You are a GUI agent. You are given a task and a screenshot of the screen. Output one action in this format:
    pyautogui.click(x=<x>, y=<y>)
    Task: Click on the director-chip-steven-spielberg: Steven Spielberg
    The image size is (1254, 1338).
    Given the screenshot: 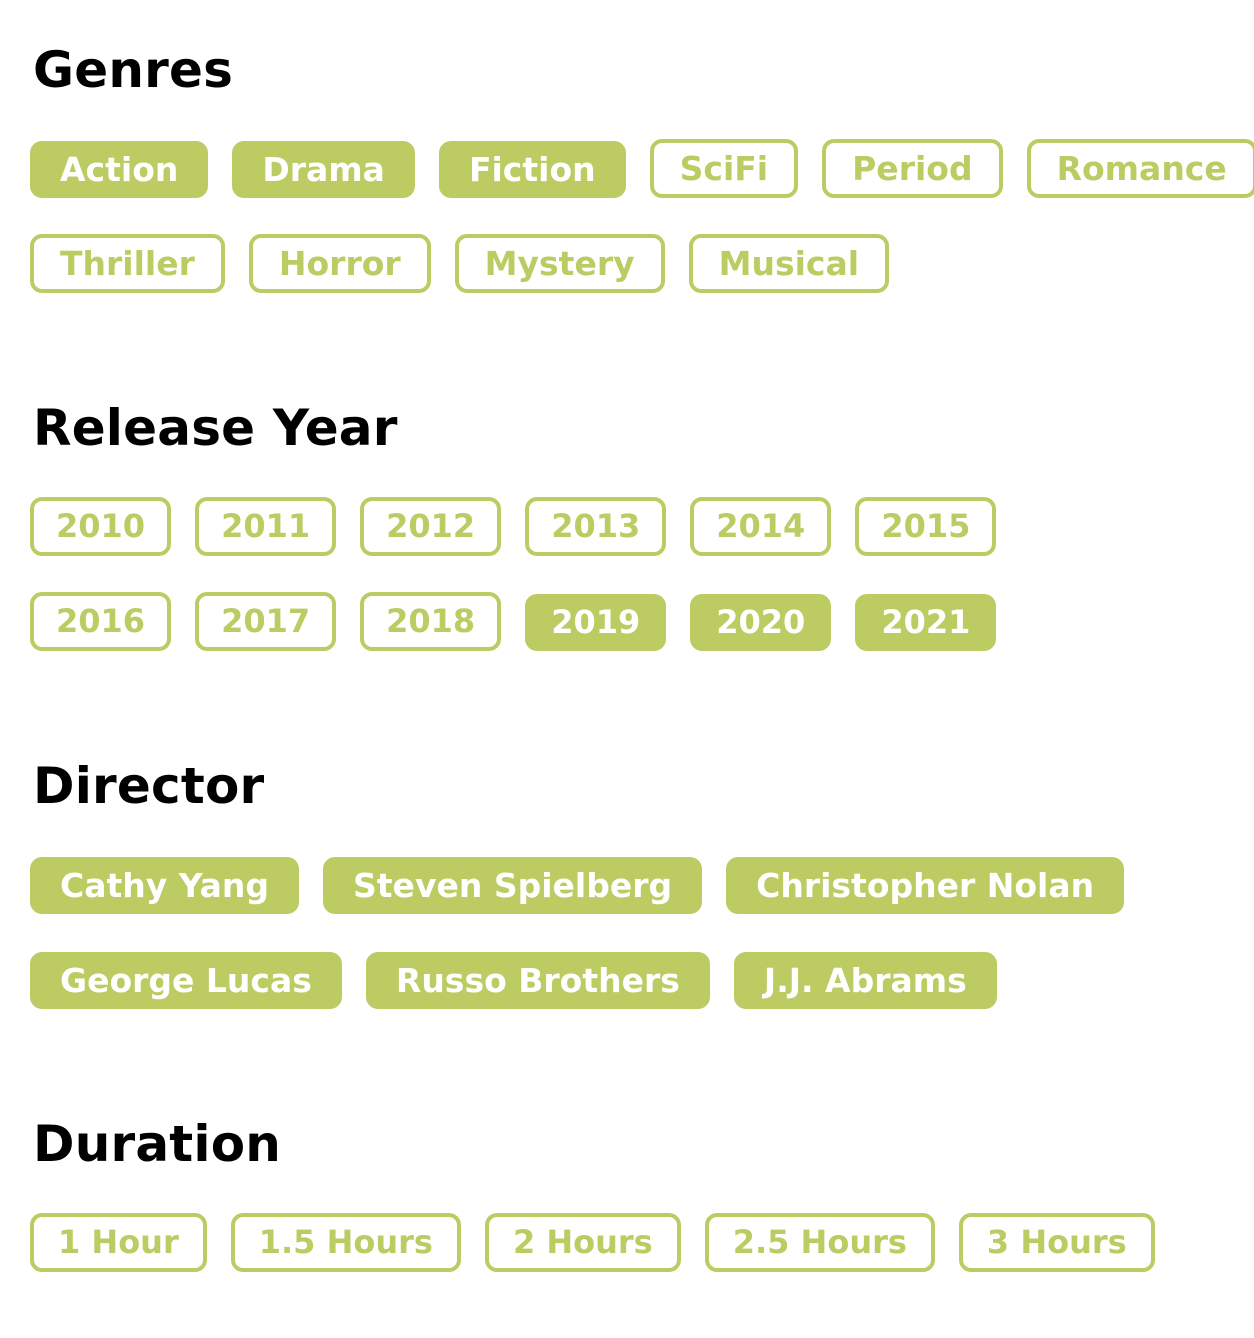 What is the action you would take?
    pyautogui.click(x=513, y=885)
    